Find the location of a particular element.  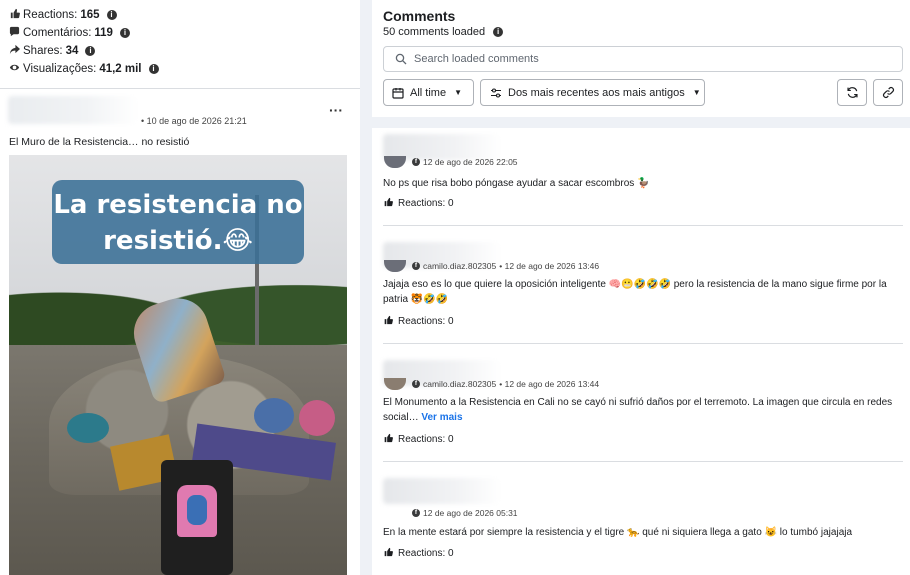

stat-views-label: Visualizações: is located at coordinates (60, 69).